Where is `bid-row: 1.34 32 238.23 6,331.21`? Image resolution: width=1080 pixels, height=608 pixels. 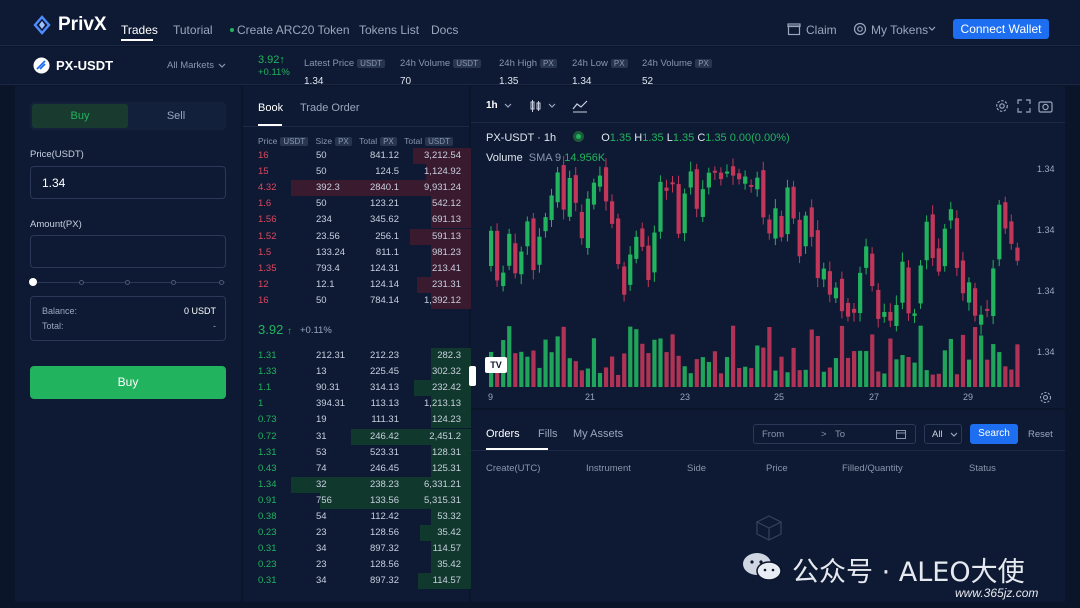 bid-row: 1.34 32 238.23 6,331.21 is located at coordinates (357, 484).